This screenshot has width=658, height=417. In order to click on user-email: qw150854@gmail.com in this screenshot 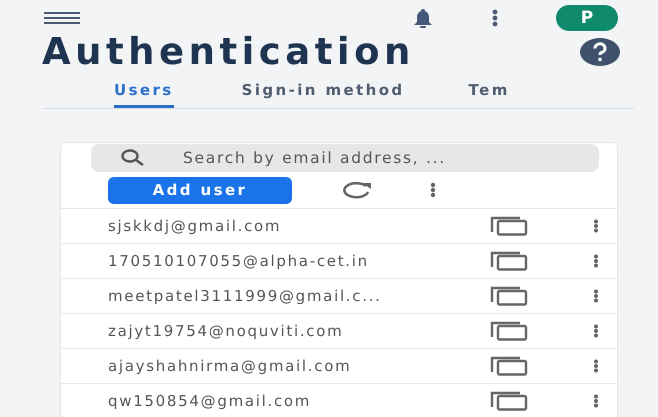, I will do `click(210, 401)`.